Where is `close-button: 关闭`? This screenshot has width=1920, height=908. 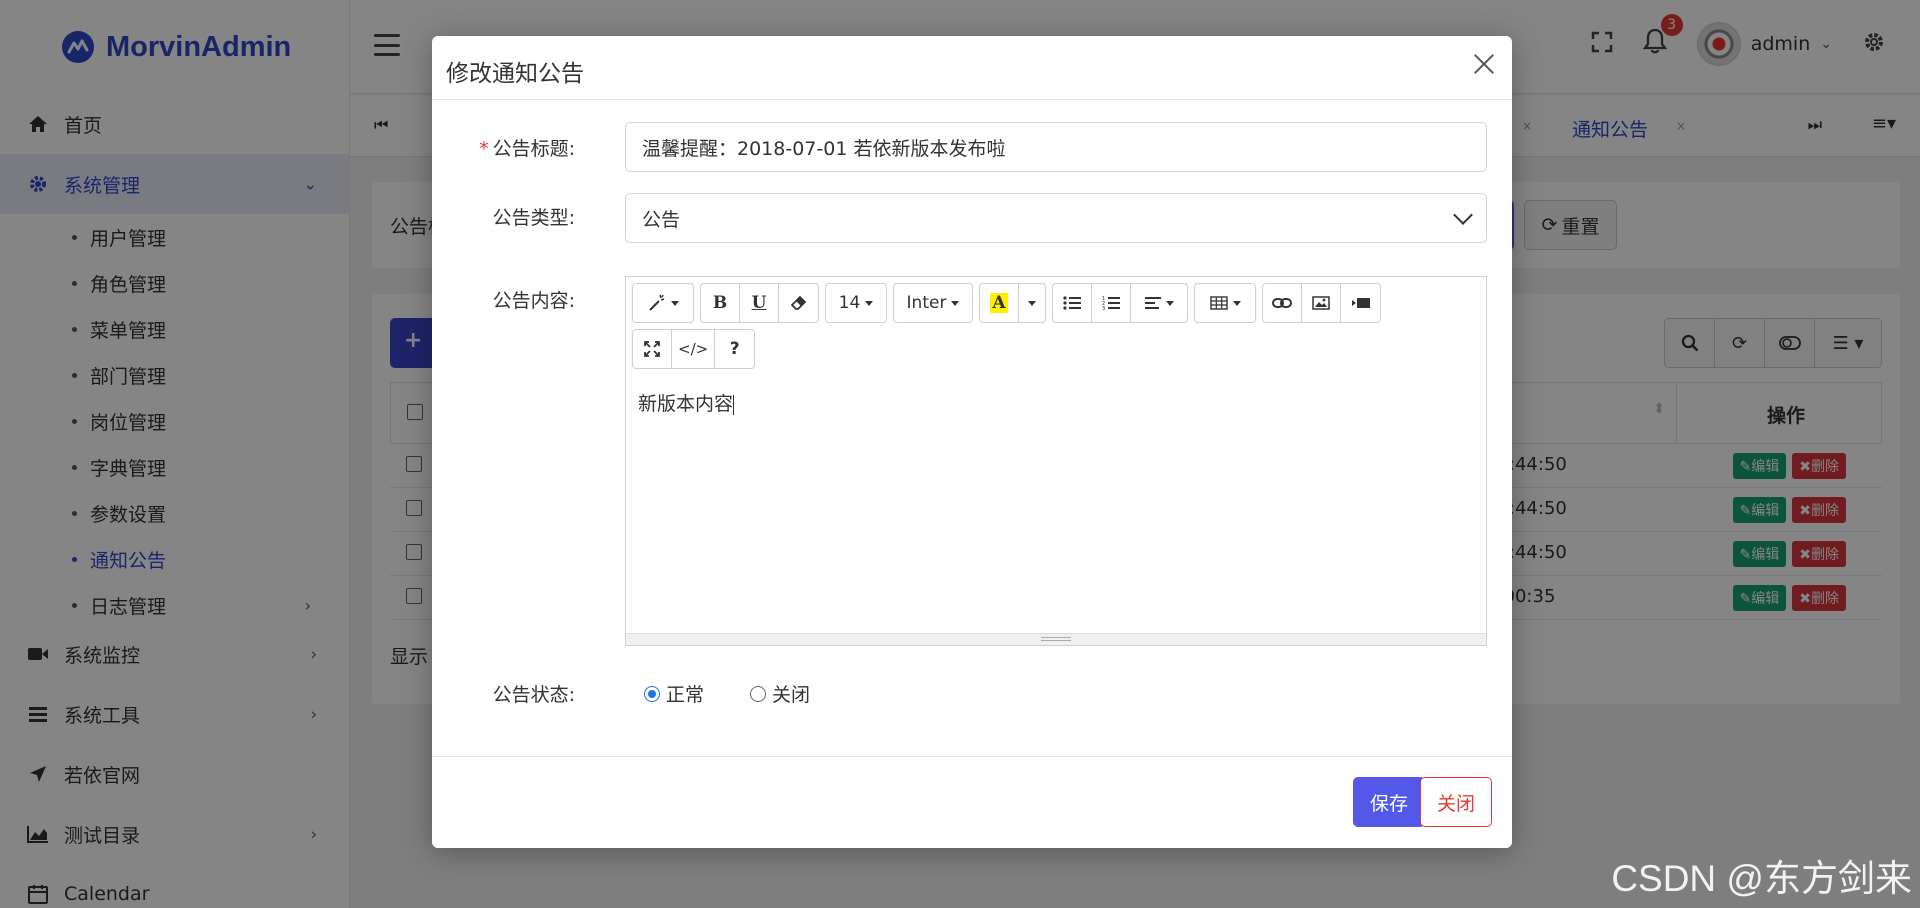 close-button: 关闭 is located at coordinates (1456, 802).